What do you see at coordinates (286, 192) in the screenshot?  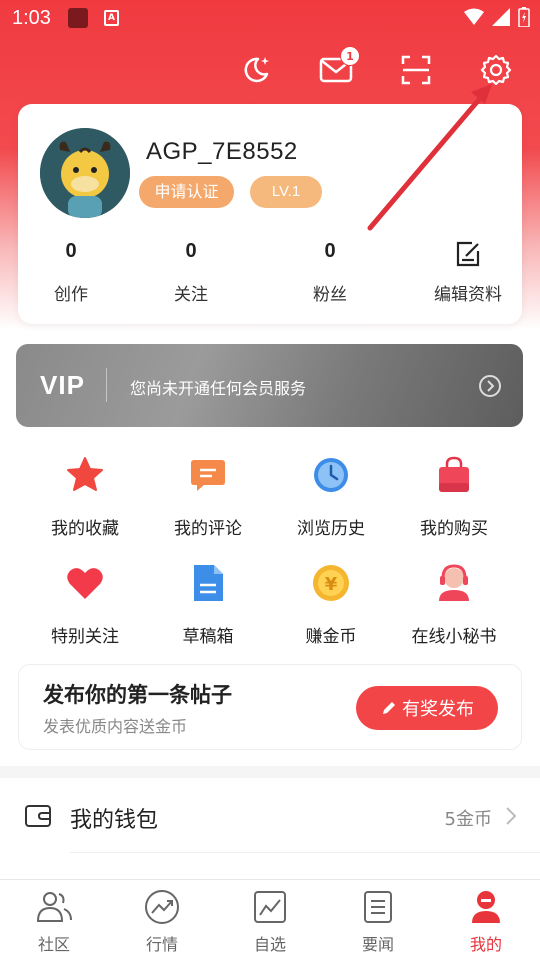 I see `level-badge: LV.1` at bounding box center [286, 192].